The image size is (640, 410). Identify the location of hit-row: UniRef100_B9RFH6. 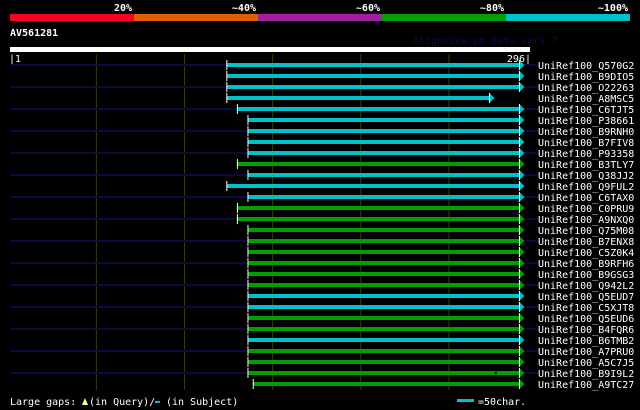
(322, 264).